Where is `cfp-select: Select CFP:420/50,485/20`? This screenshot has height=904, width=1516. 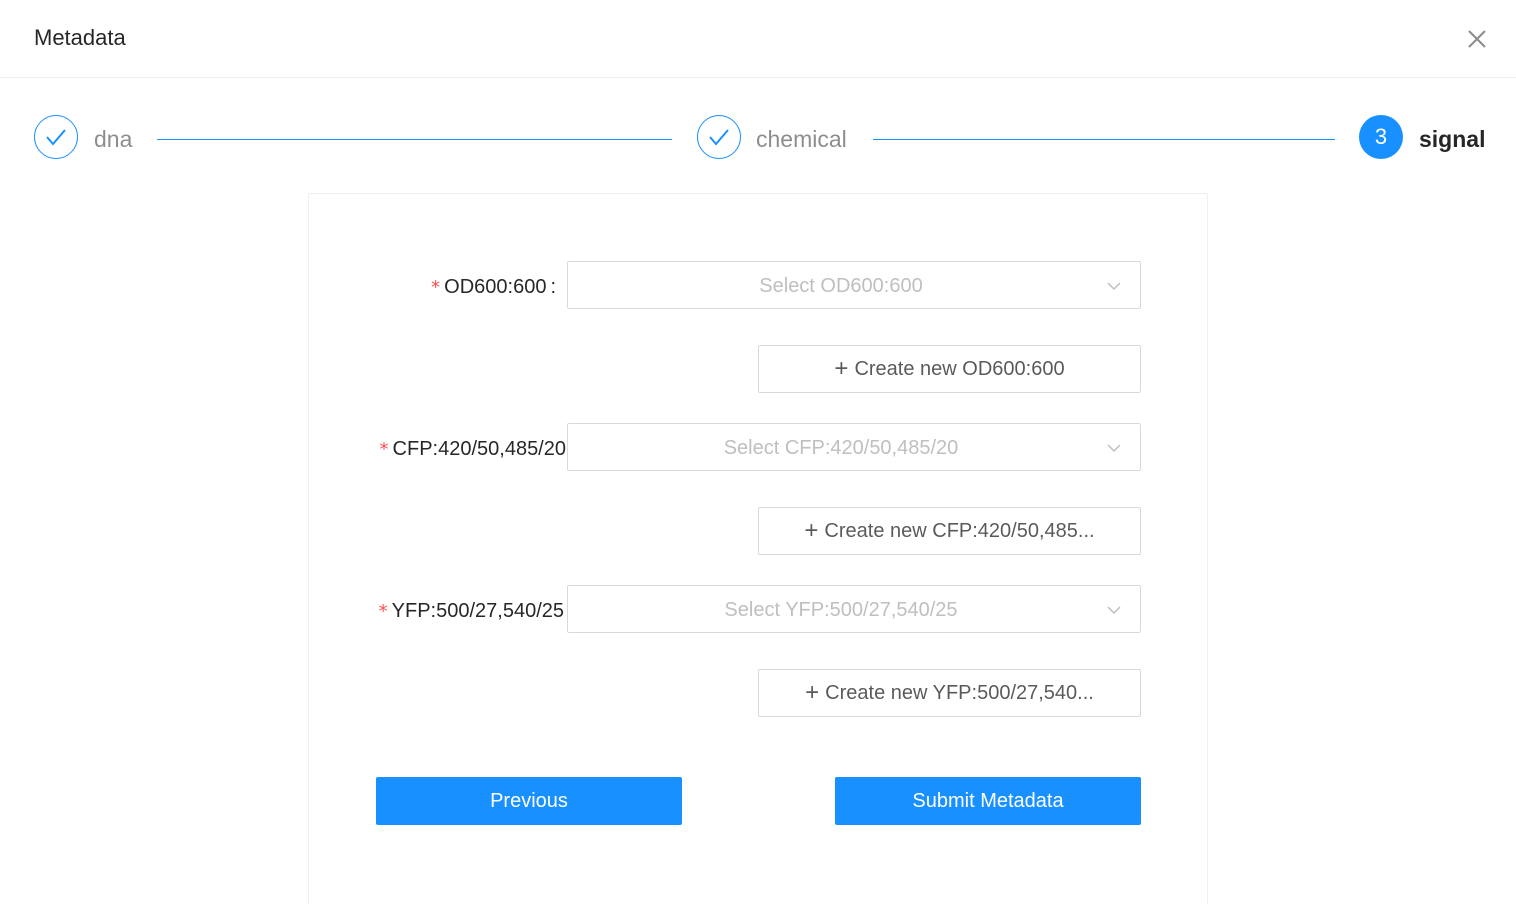 cfp-select: Select CFP:420/50,485/20 is located at coordinates (854, 447).